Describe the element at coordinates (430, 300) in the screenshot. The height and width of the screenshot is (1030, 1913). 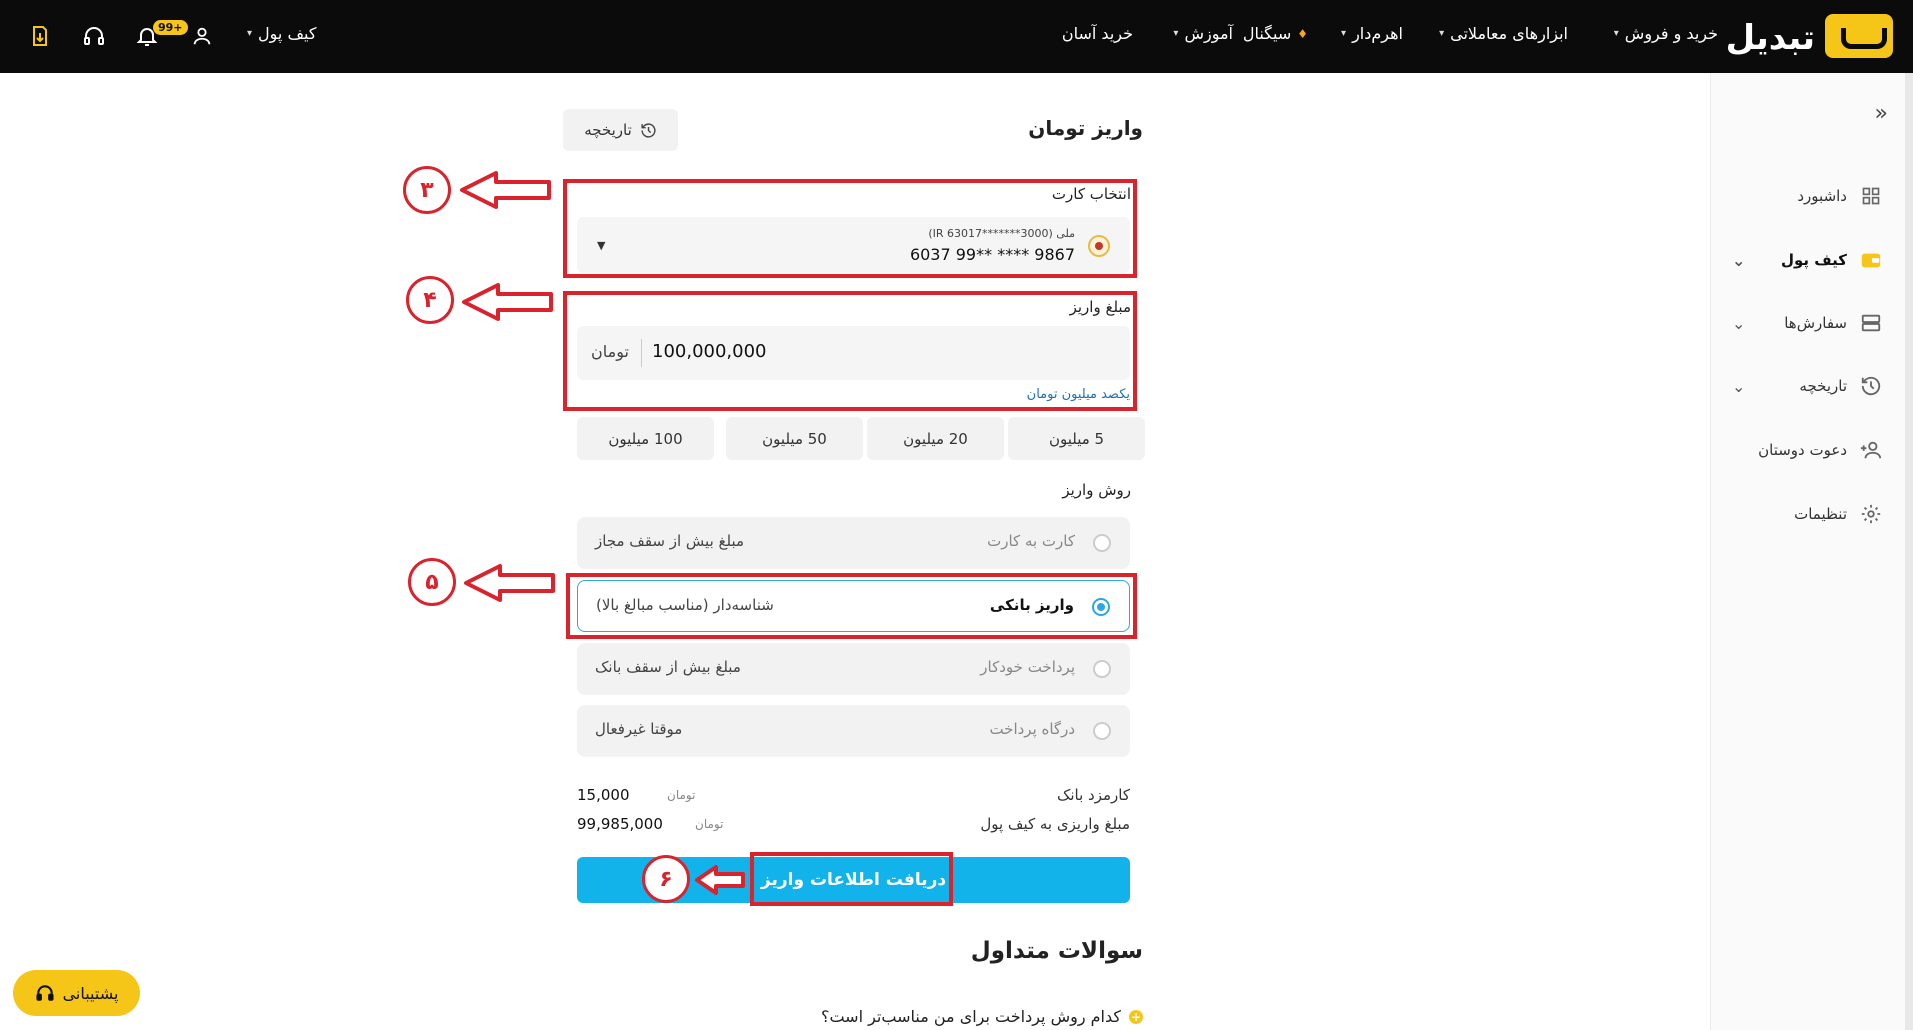
I see `annotation-step-4: ۴` at that location.